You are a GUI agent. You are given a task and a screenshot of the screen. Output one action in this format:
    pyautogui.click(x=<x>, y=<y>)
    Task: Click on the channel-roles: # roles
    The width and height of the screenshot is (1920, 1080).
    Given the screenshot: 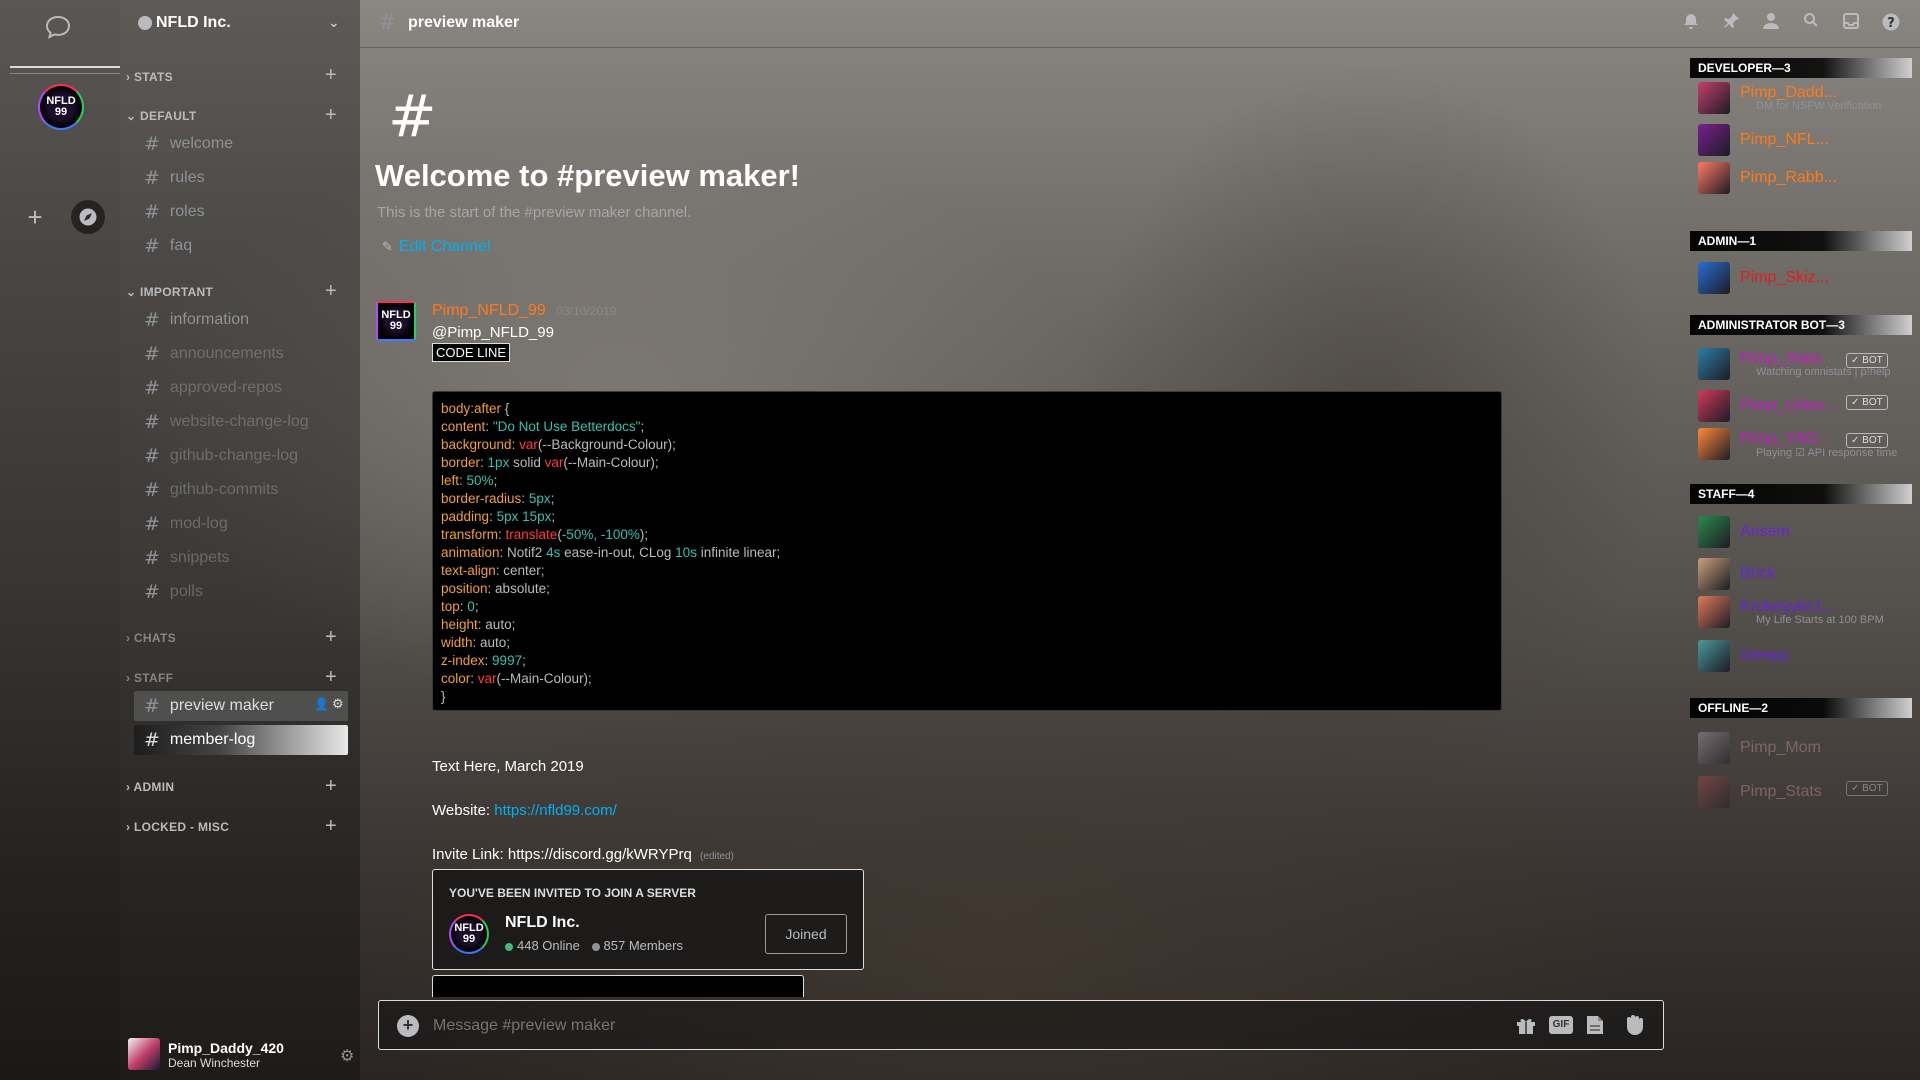 What is the action you would take?
    pyautogui.click(x=241, y=212)
    